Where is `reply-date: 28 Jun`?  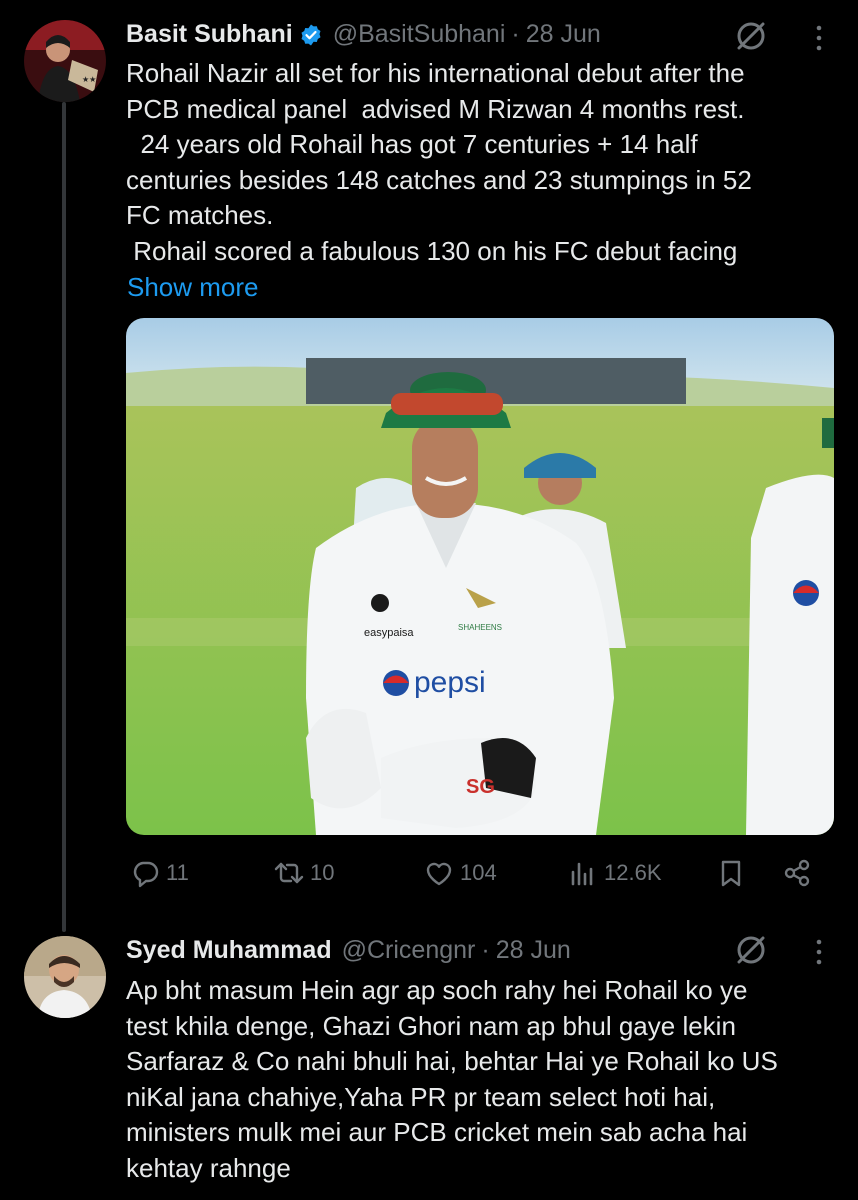 reply-date: 28 Jun is located at coordinates (533, 950).